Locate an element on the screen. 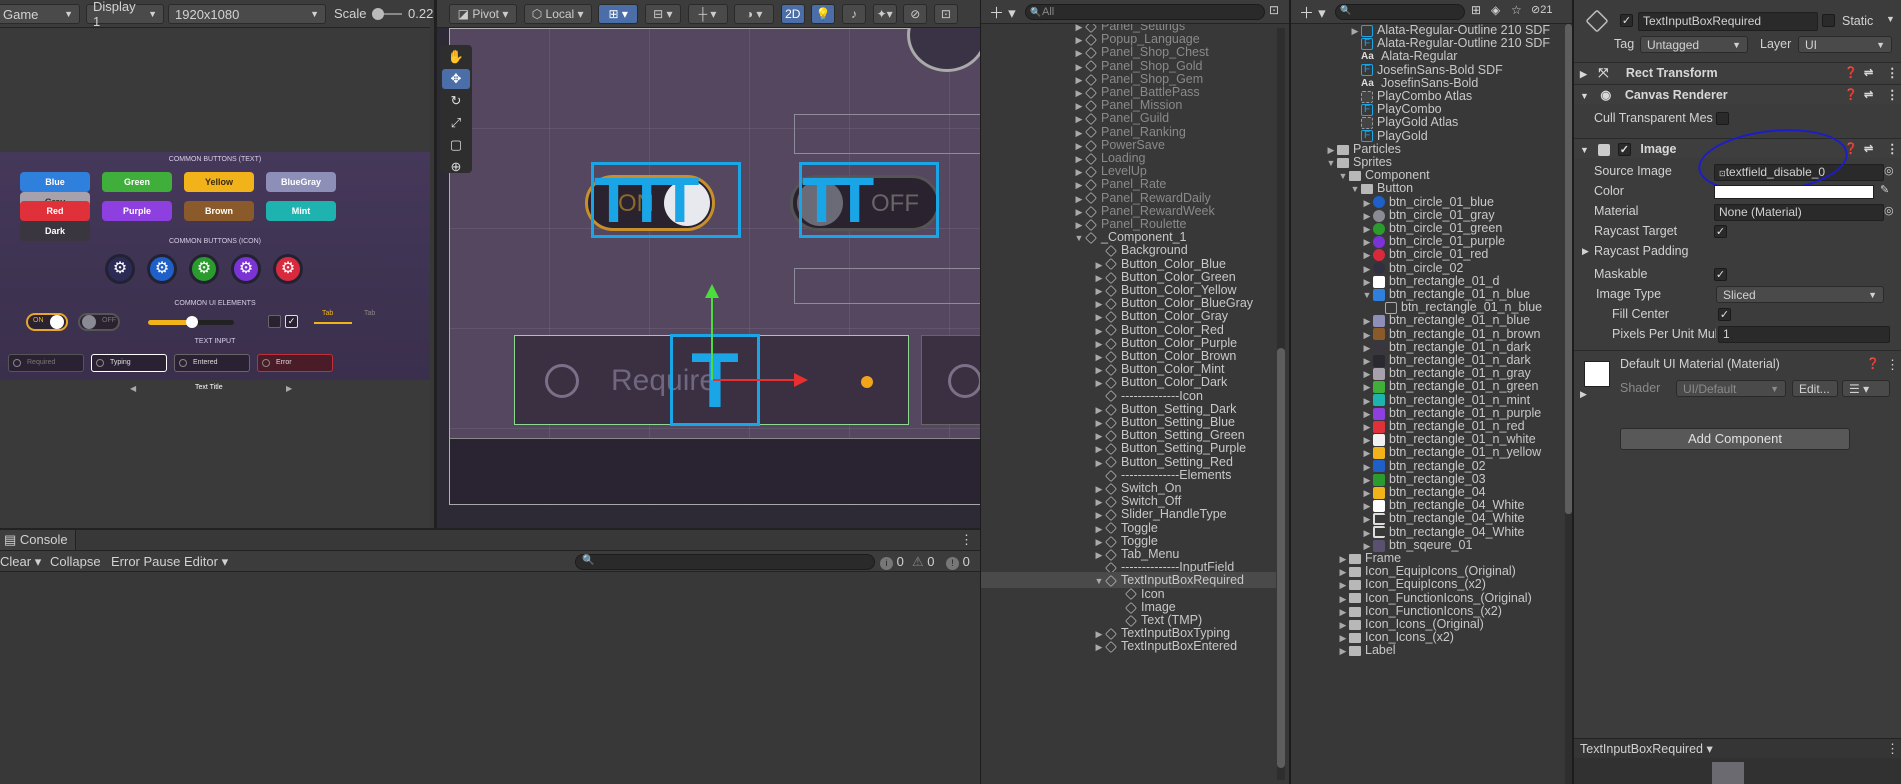 The width and height of the screenshot is (1901, 784). hierarchy-search-input: 🔍 All is located at coordinates (1145, 12).